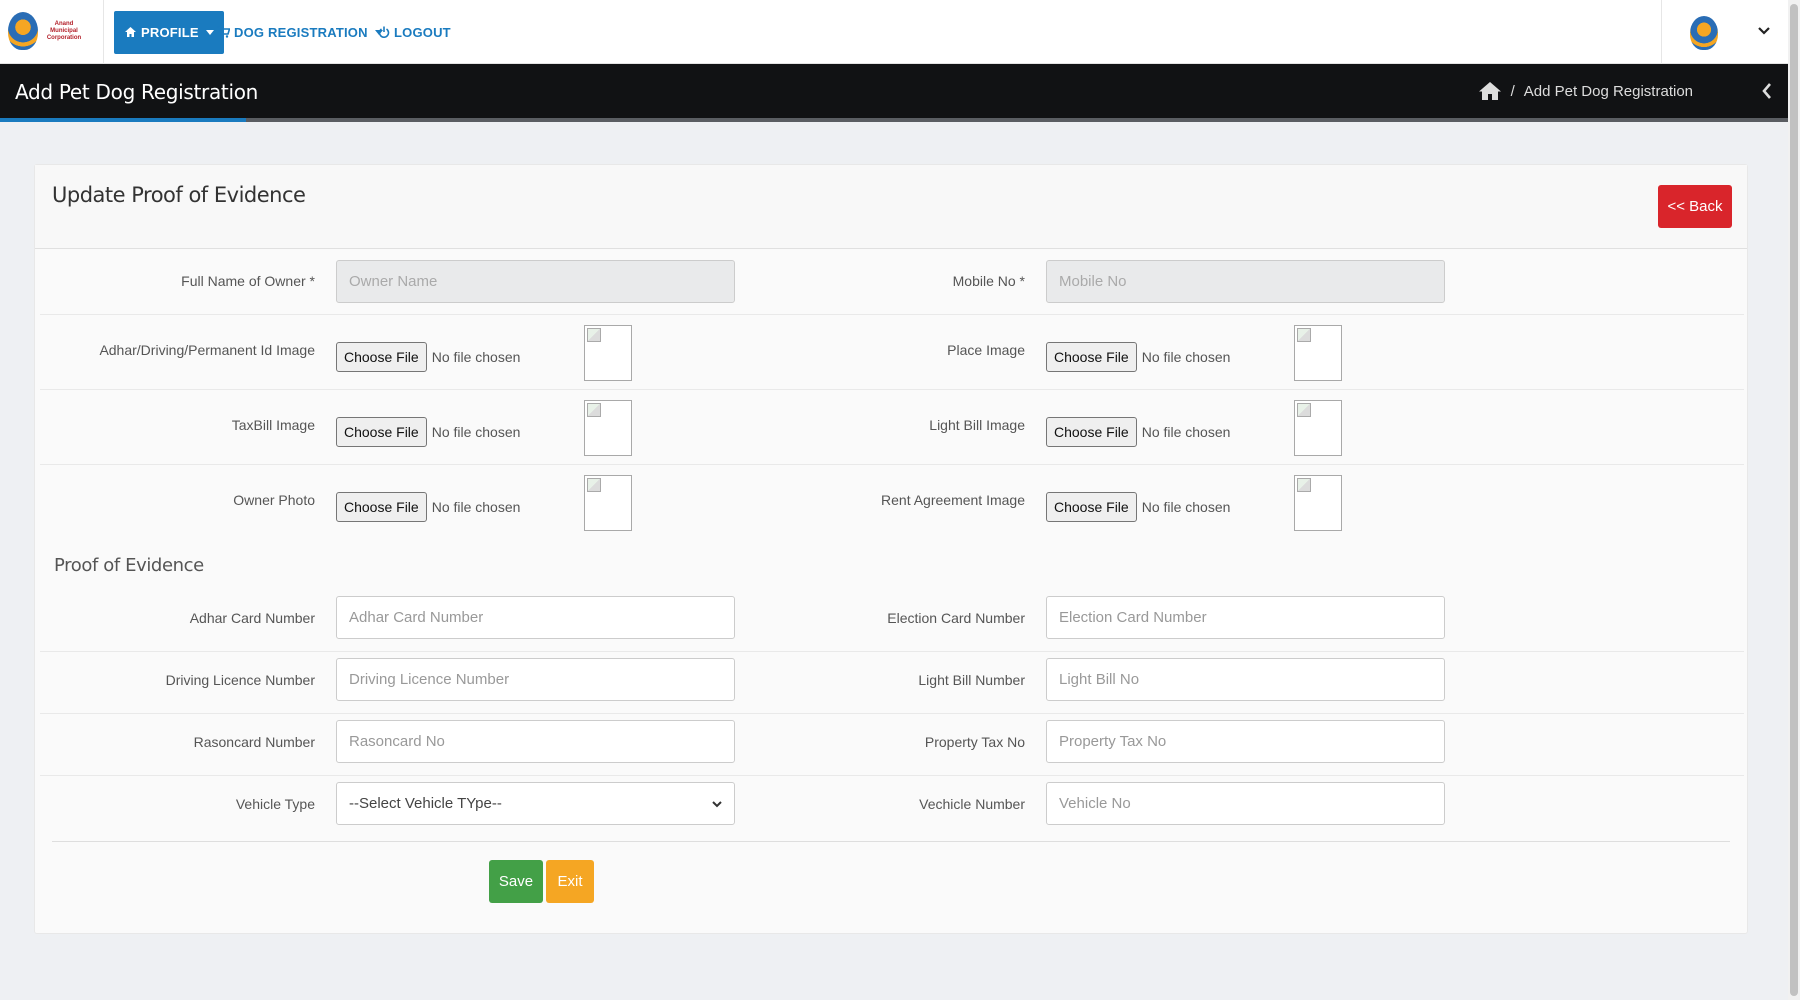  I want to click on logo-divider, so click(103, 32).